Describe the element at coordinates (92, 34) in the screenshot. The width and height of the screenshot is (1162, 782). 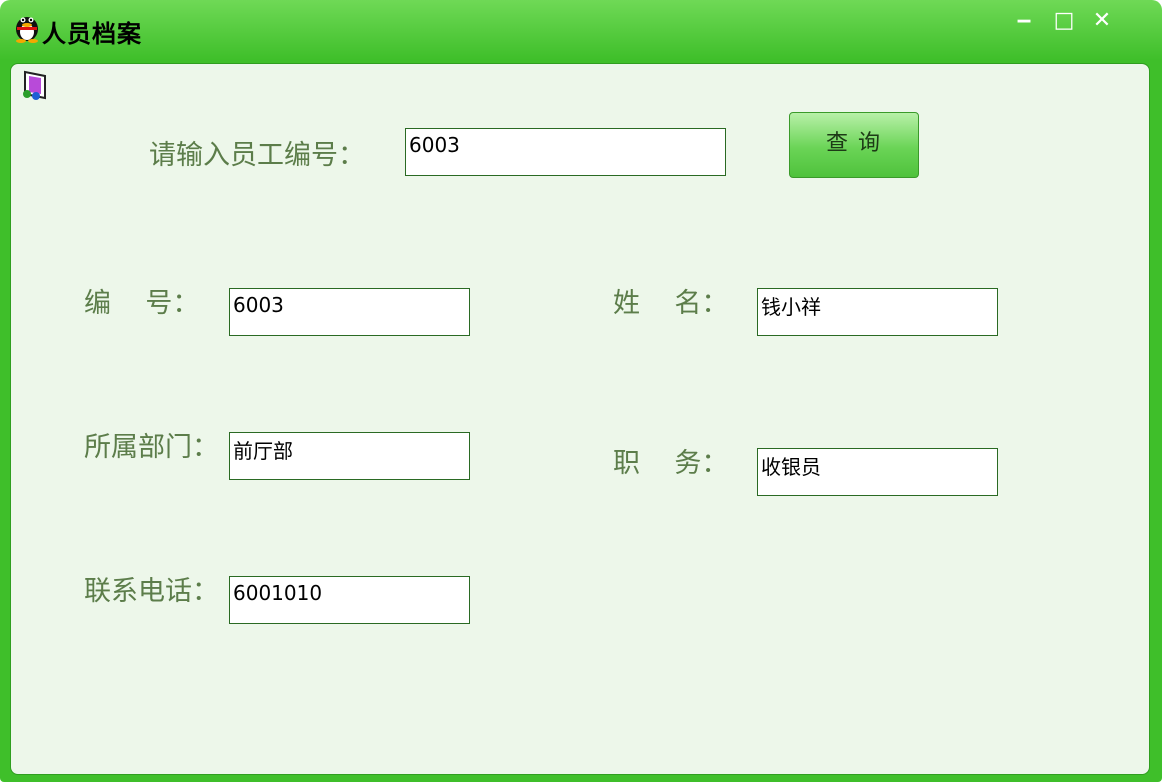
I see `window-title: 人员档案` at that location.